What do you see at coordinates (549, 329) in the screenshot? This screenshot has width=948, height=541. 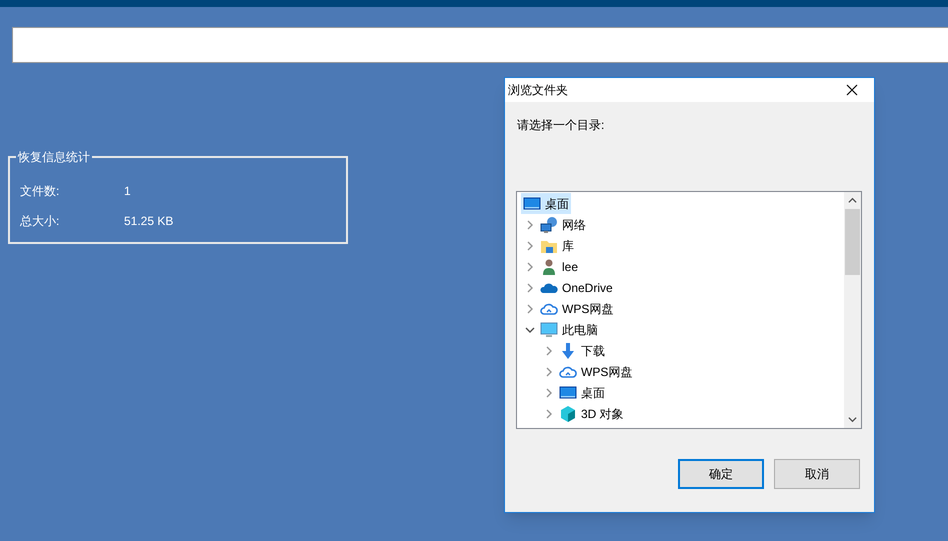 I see `computer-icon` at bounding box center [549, 329].